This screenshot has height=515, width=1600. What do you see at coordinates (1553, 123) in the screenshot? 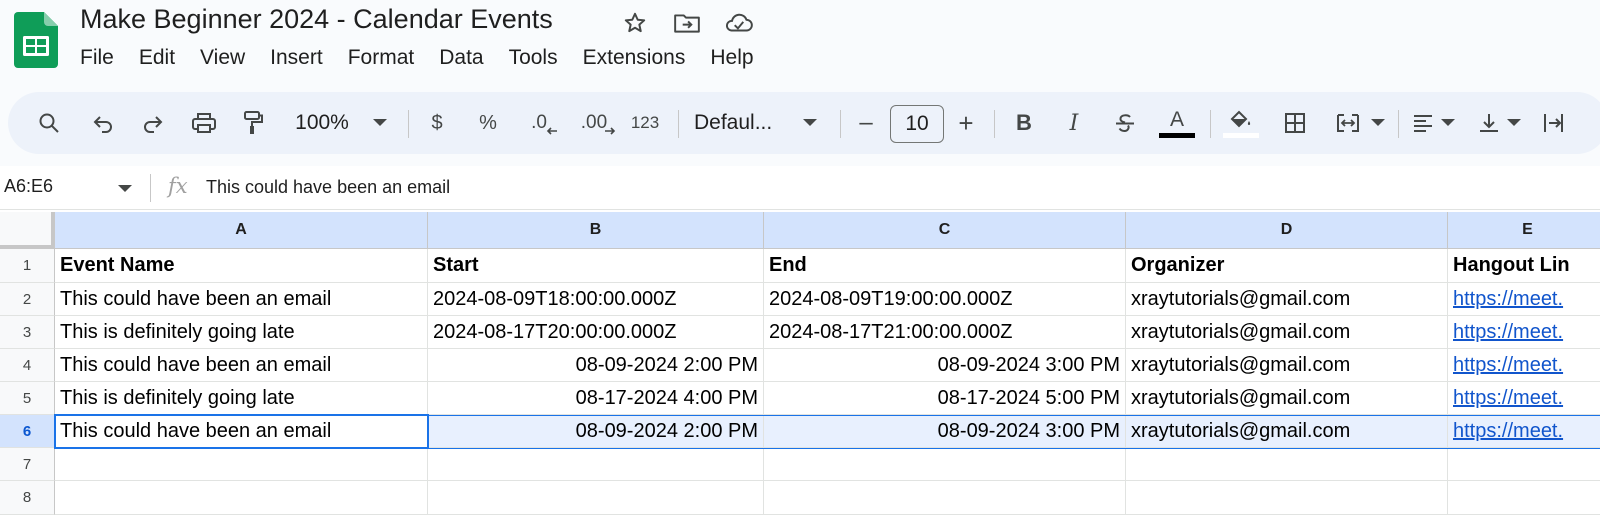
I see `text-wrapping-icon` at bounding box center [1553, 123].